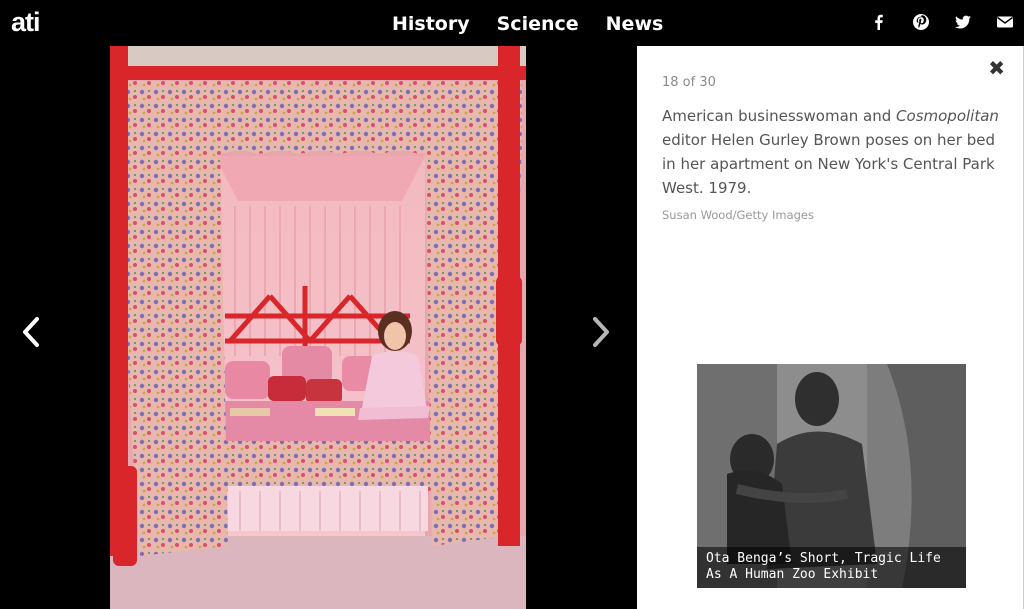  What do you see at coordinates (779, 116) in the screenshot?
I see `caption-text-start: American businesswoman and` at bounding box center [779, 116].